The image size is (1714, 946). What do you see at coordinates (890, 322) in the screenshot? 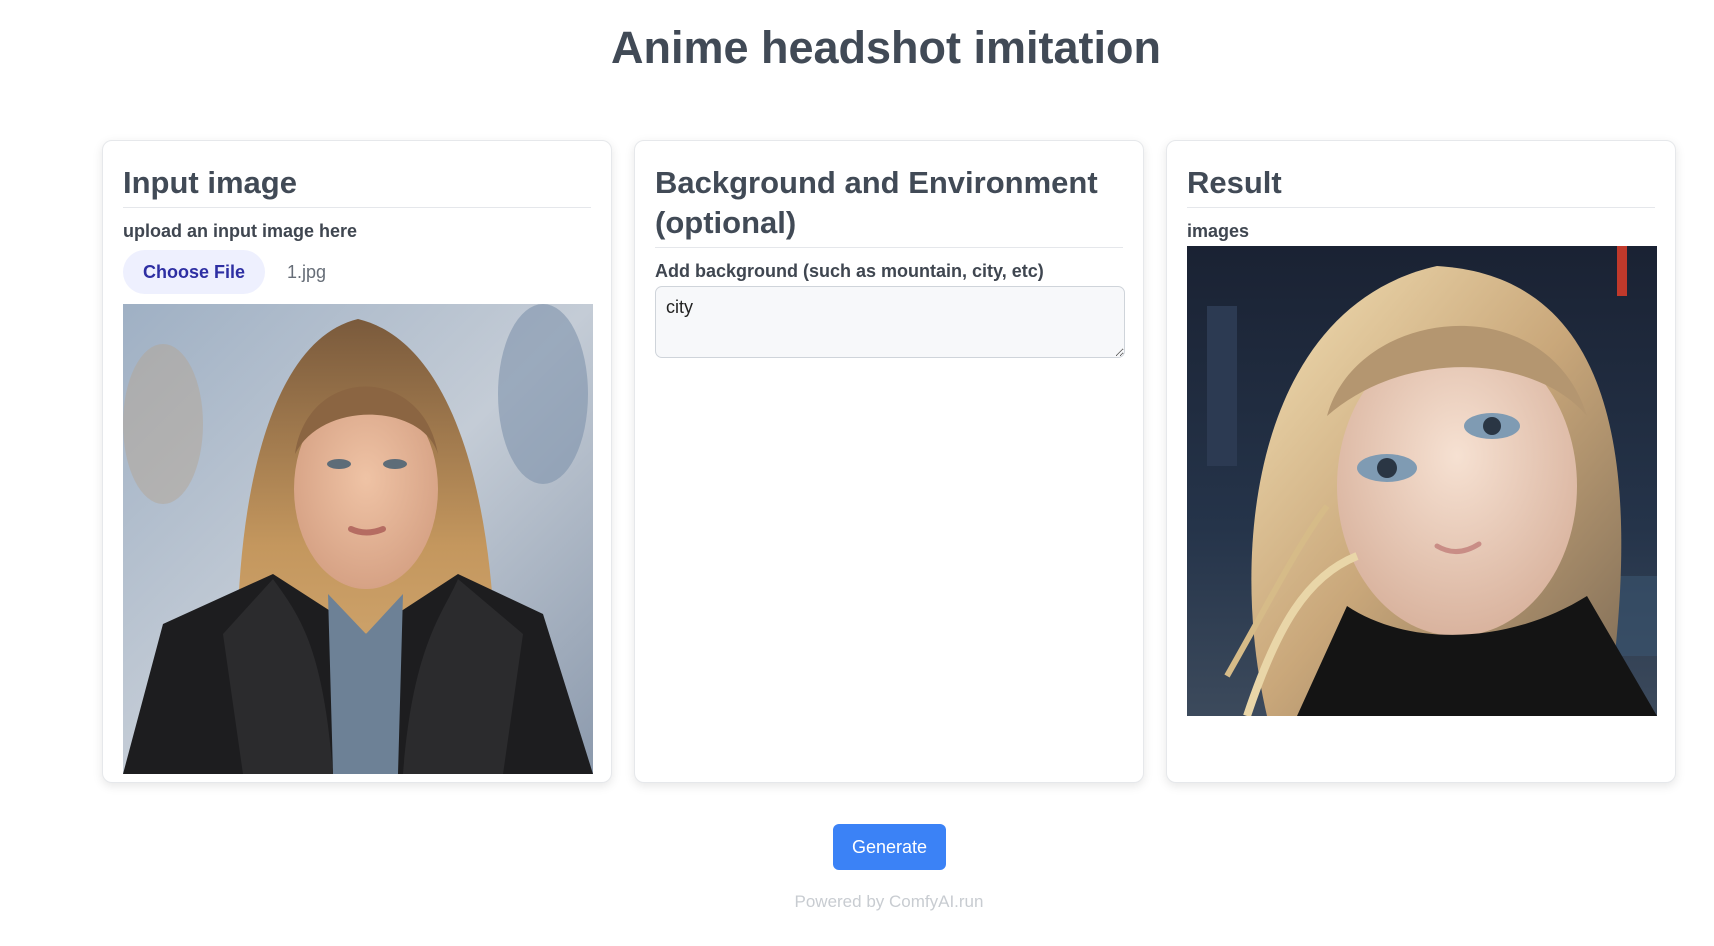
I see `background-input: city` at bounding box center [890, 322].